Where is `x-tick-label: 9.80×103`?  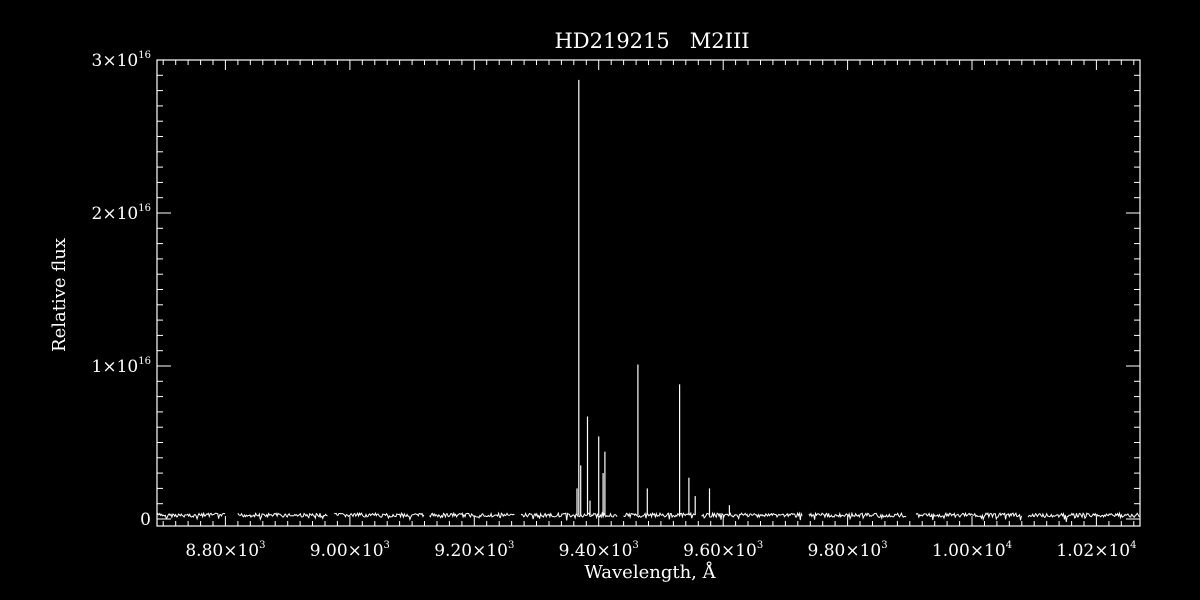
x-tick-label: 9.80×103 is located at coordinates (848, 550).